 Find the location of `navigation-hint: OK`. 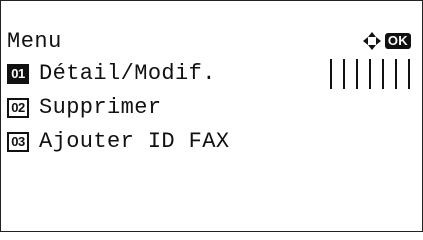

navigation-hint: OK is located at coordinates (386, 41).